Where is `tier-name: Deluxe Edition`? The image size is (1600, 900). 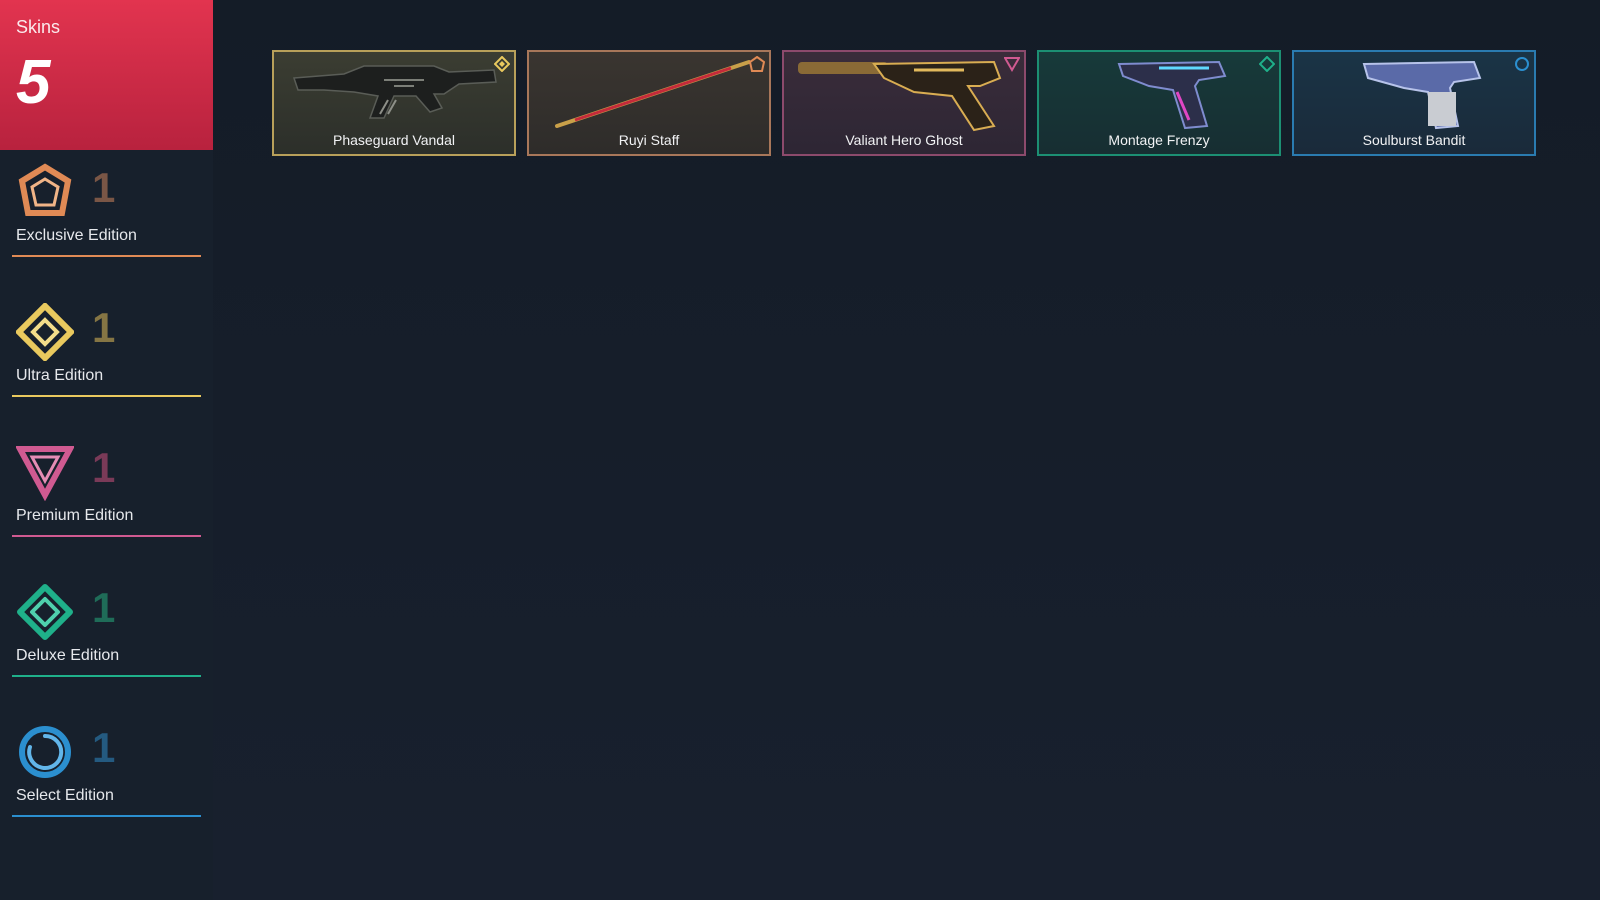
tier-name: Deluxe Edition is located at coordinates (68, 655).